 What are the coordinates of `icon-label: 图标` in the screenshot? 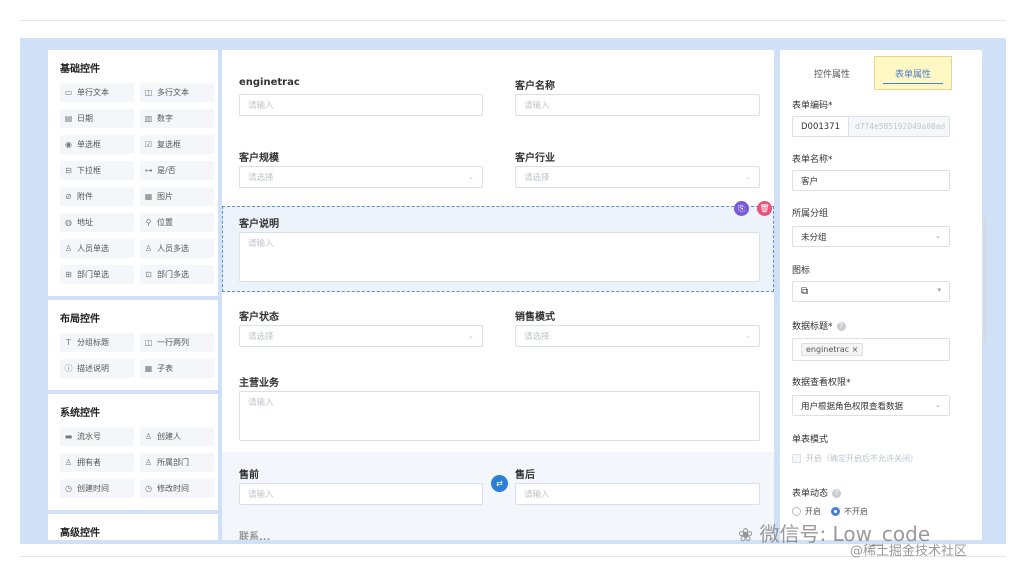 It's located at (801, 271).